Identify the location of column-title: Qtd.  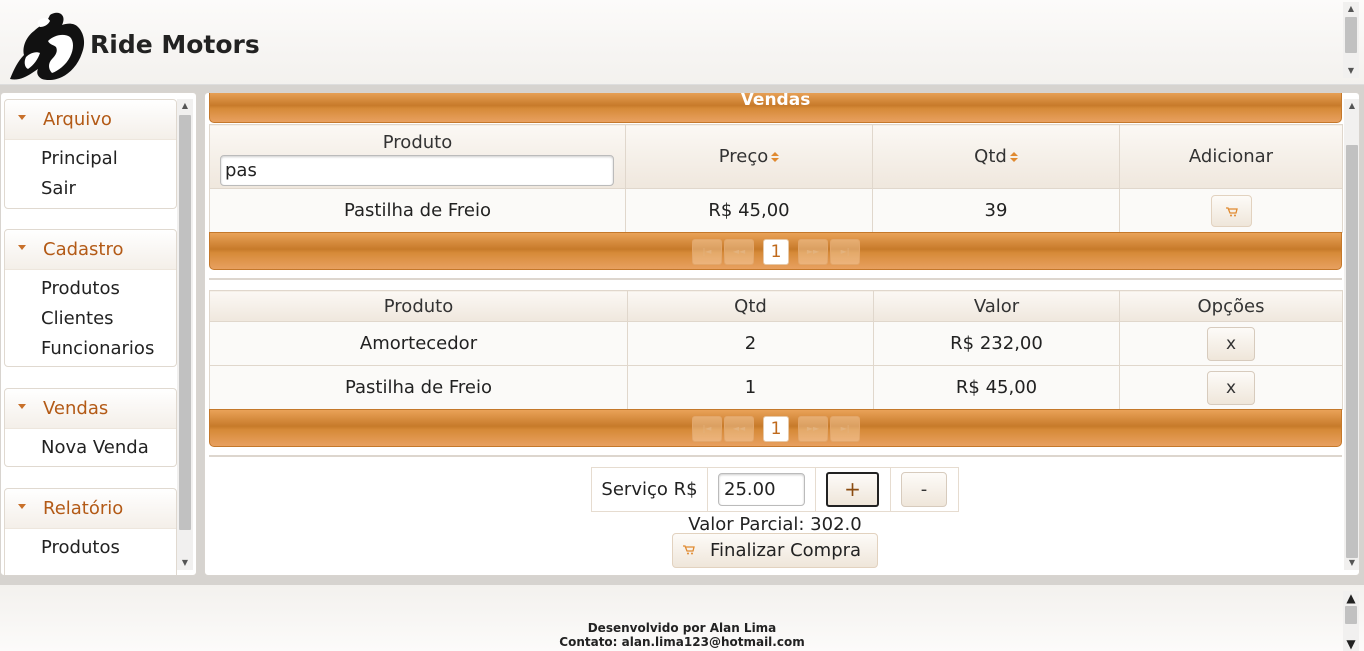
(990, 156).